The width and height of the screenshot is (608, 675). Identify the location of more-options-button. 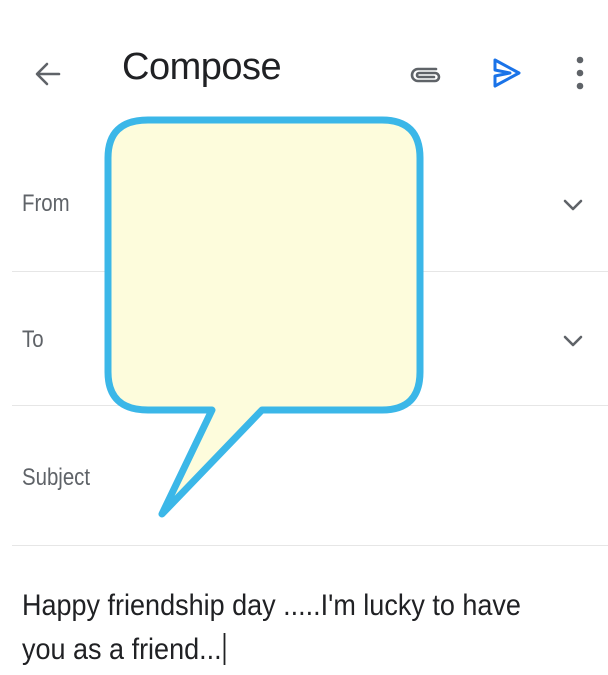
(580, 73).